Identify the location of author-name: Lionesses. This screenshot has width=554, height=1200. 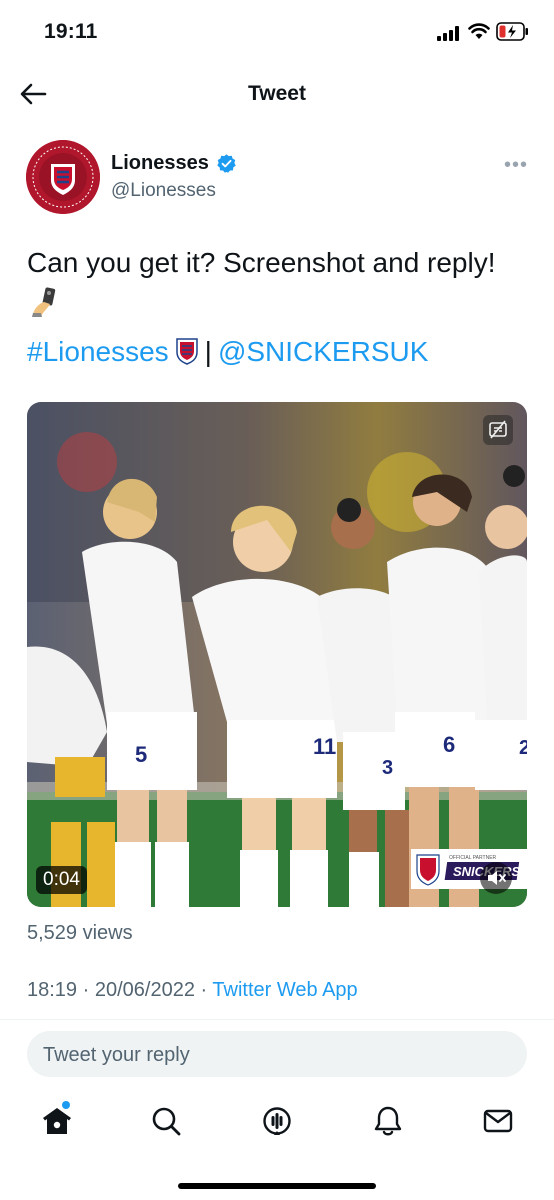
(160, 163).